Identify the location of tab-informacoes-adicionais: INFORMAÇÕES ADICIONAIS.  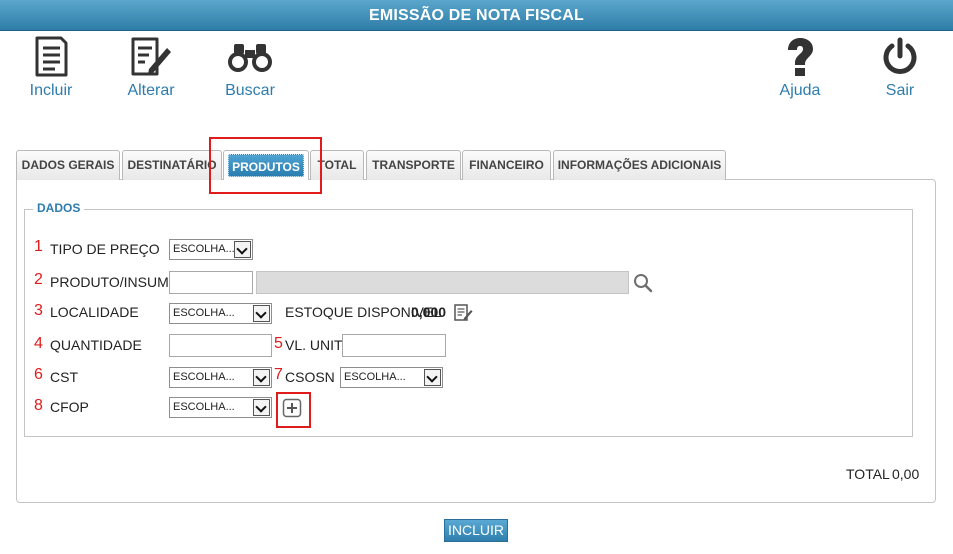
(639, 165).